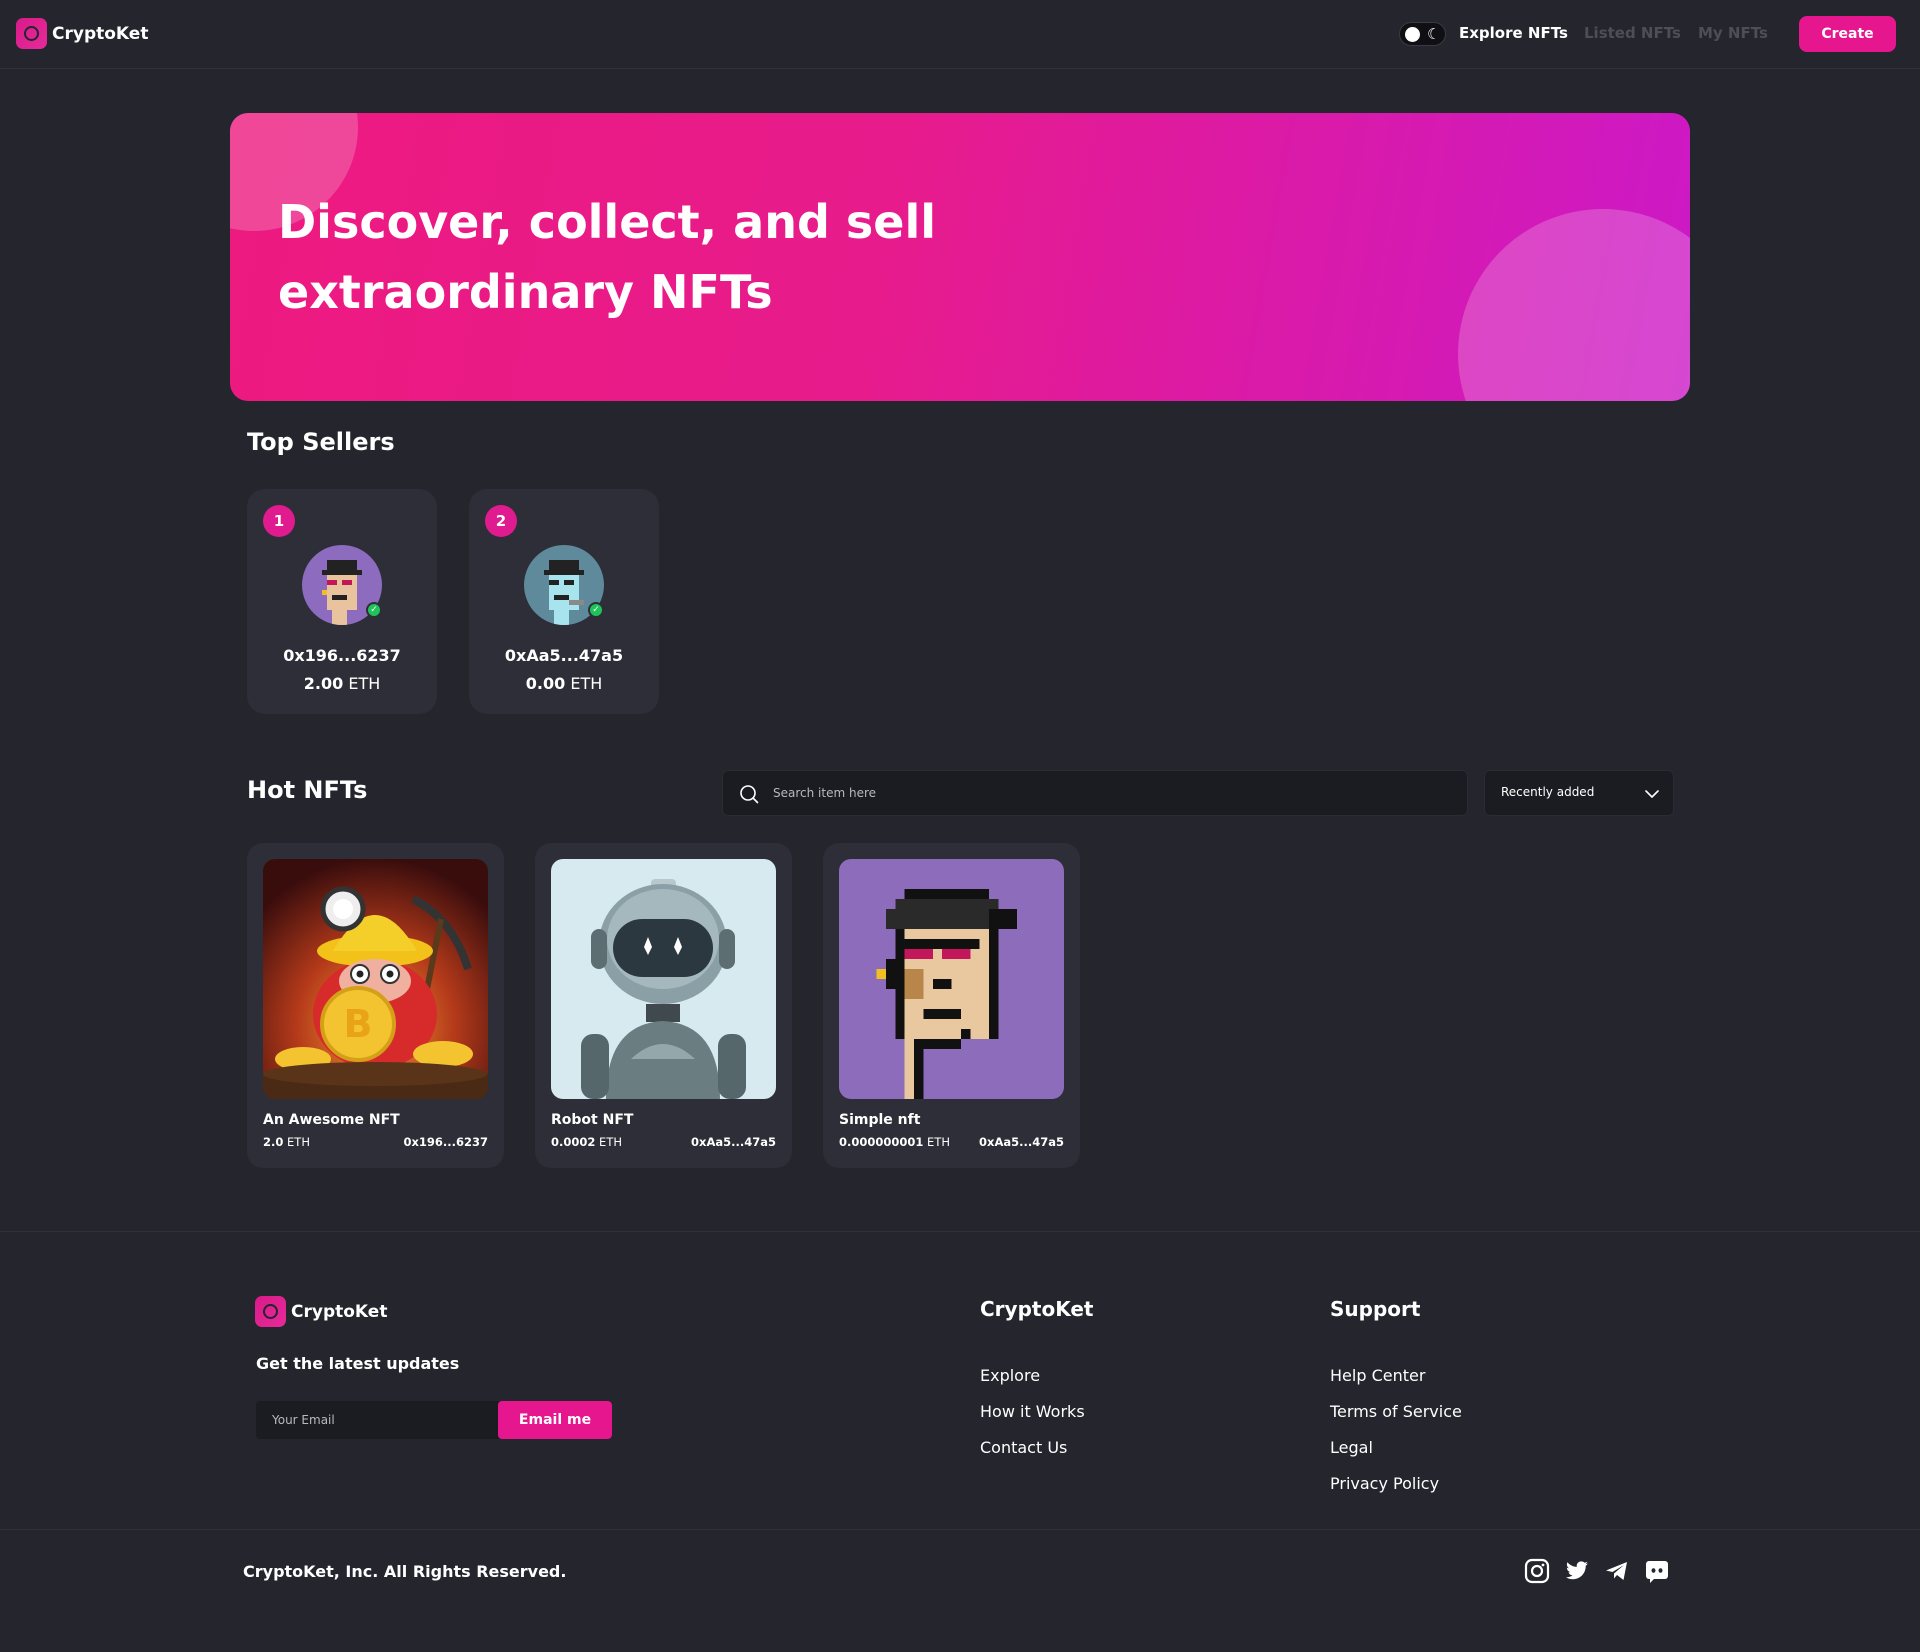  What do you see at coordinates (1733, 33) in the screenshot?
I see `nav-my-nfts: My NFTs` at bounding box center [1733, 33].